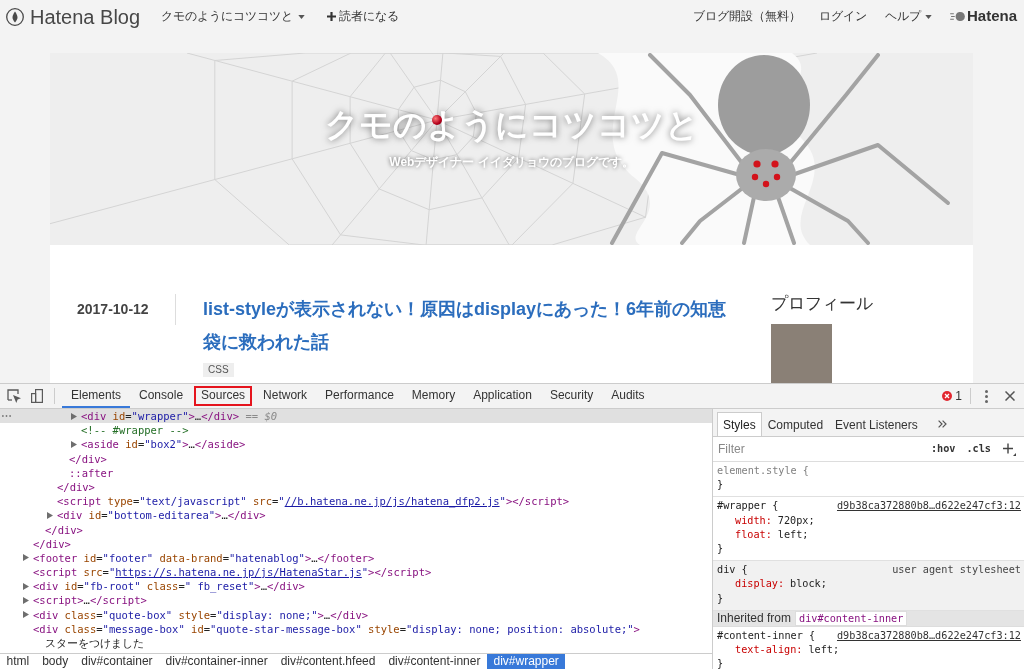 The width and height of the screenshot is (1024, 669). Describe the element at coordinates (822, 304) in the screenshot. I see `sidebar-heading: プロフィール` at that location.